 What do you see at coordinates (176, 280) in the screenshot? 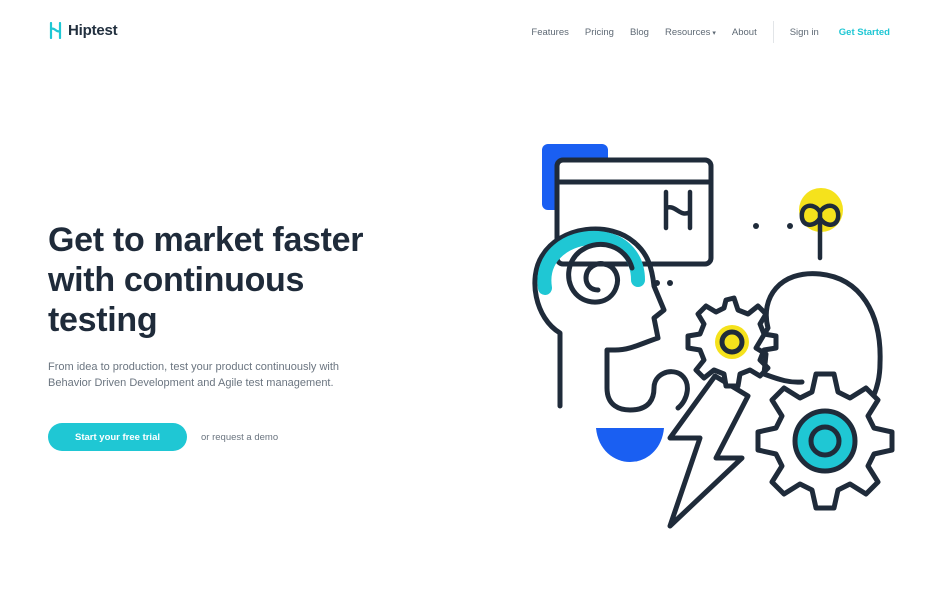
I see `hero-title-line-2: with continuous` at bounding box center [176, 280].